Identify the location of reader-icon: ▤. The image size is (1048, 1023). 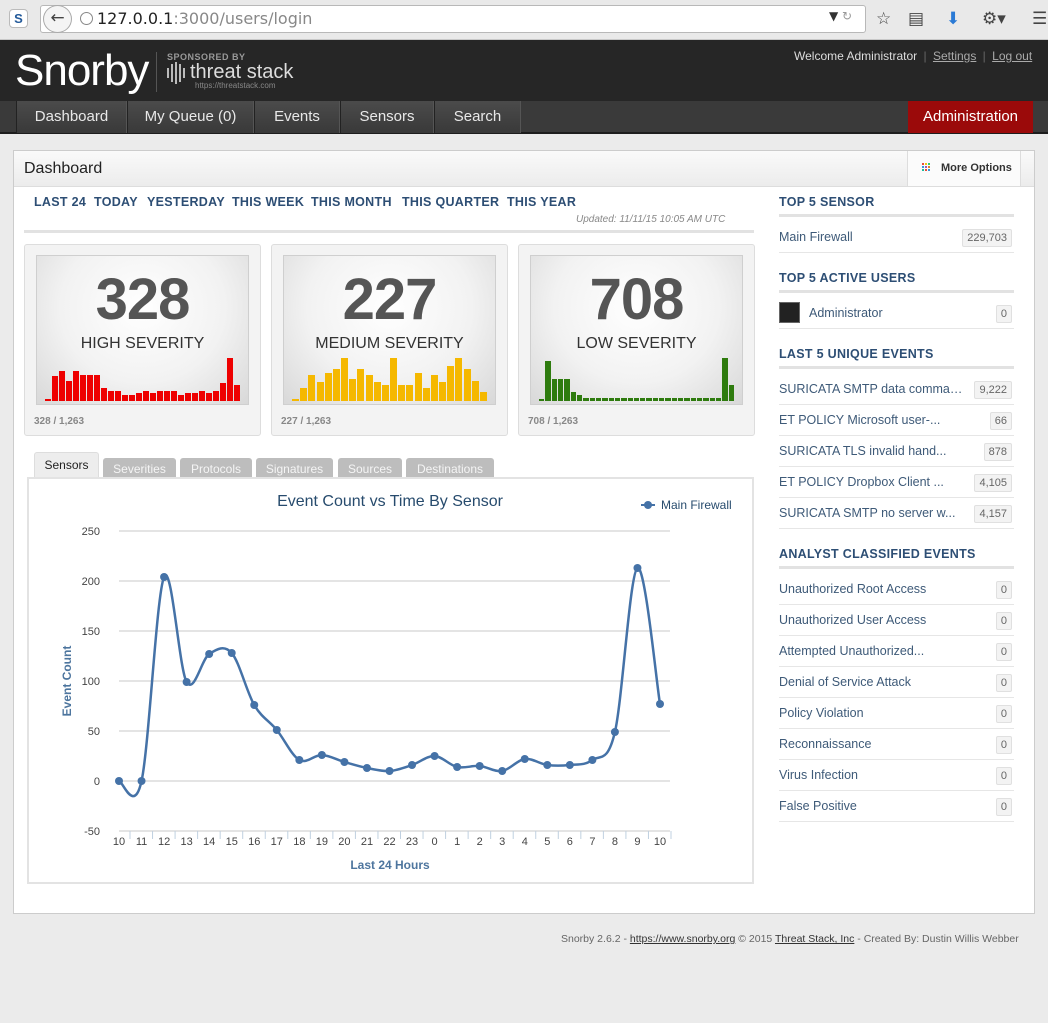
(916, 19).